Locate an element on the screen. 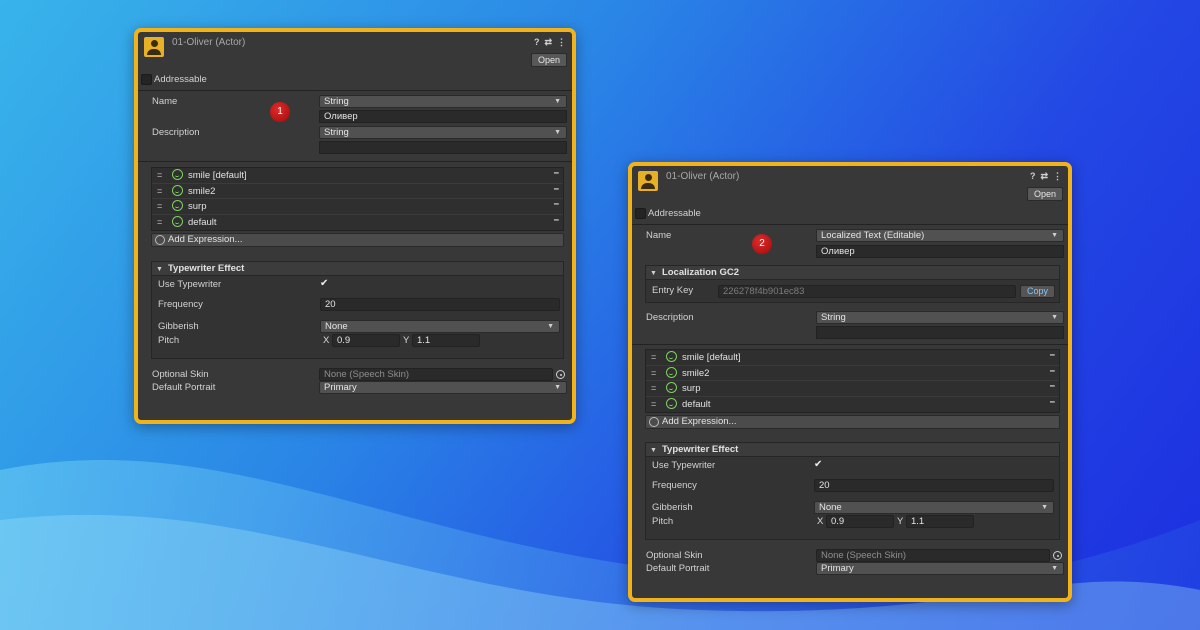 This screenshot has width=1200, height=630. name-type-dropdown: String ▼ is located at coordinates (443, 101).